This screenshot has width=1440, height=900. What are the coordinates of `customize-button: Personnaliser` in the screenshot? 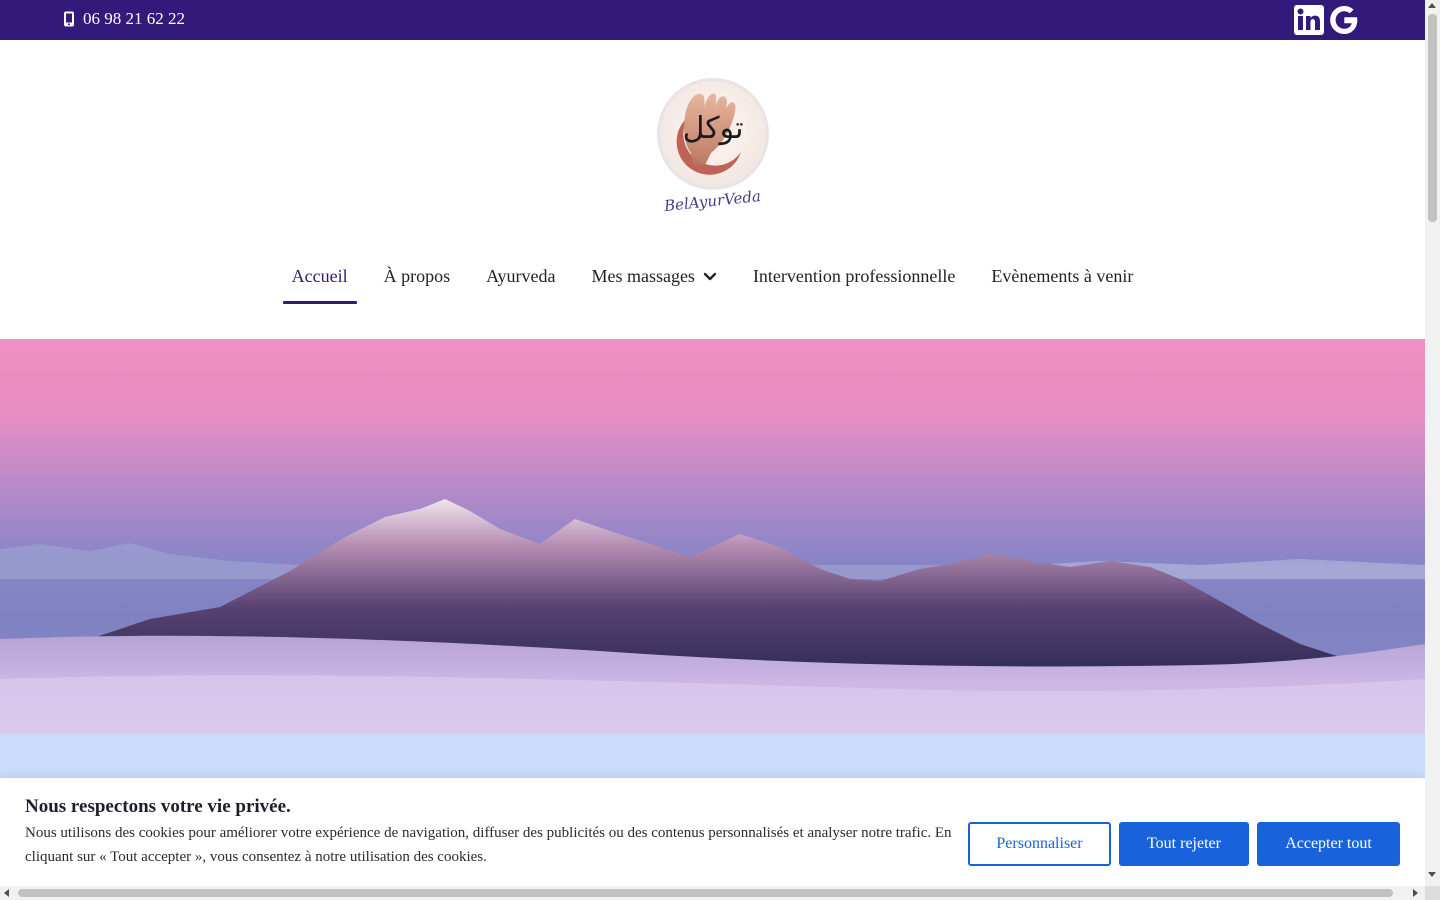 It's located at (1039, 844).